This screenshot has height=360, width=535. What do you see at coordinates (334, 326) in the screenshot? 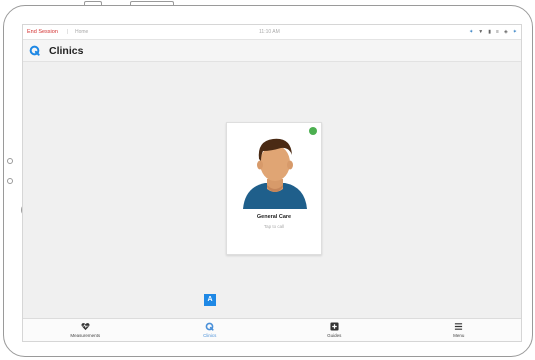
I see `medical-kit-icon` at bounding box center [334, 326].